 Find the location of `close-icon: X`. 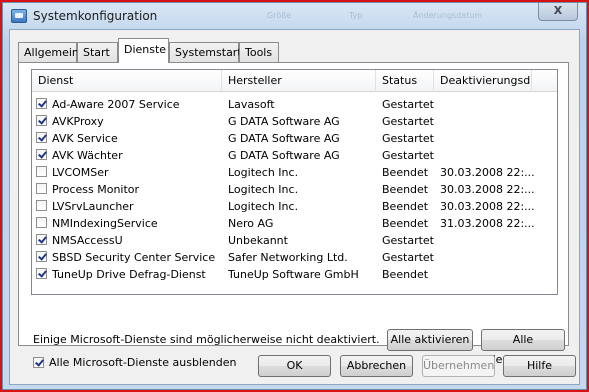

close-icon: X is located at coordinates (558, 10).